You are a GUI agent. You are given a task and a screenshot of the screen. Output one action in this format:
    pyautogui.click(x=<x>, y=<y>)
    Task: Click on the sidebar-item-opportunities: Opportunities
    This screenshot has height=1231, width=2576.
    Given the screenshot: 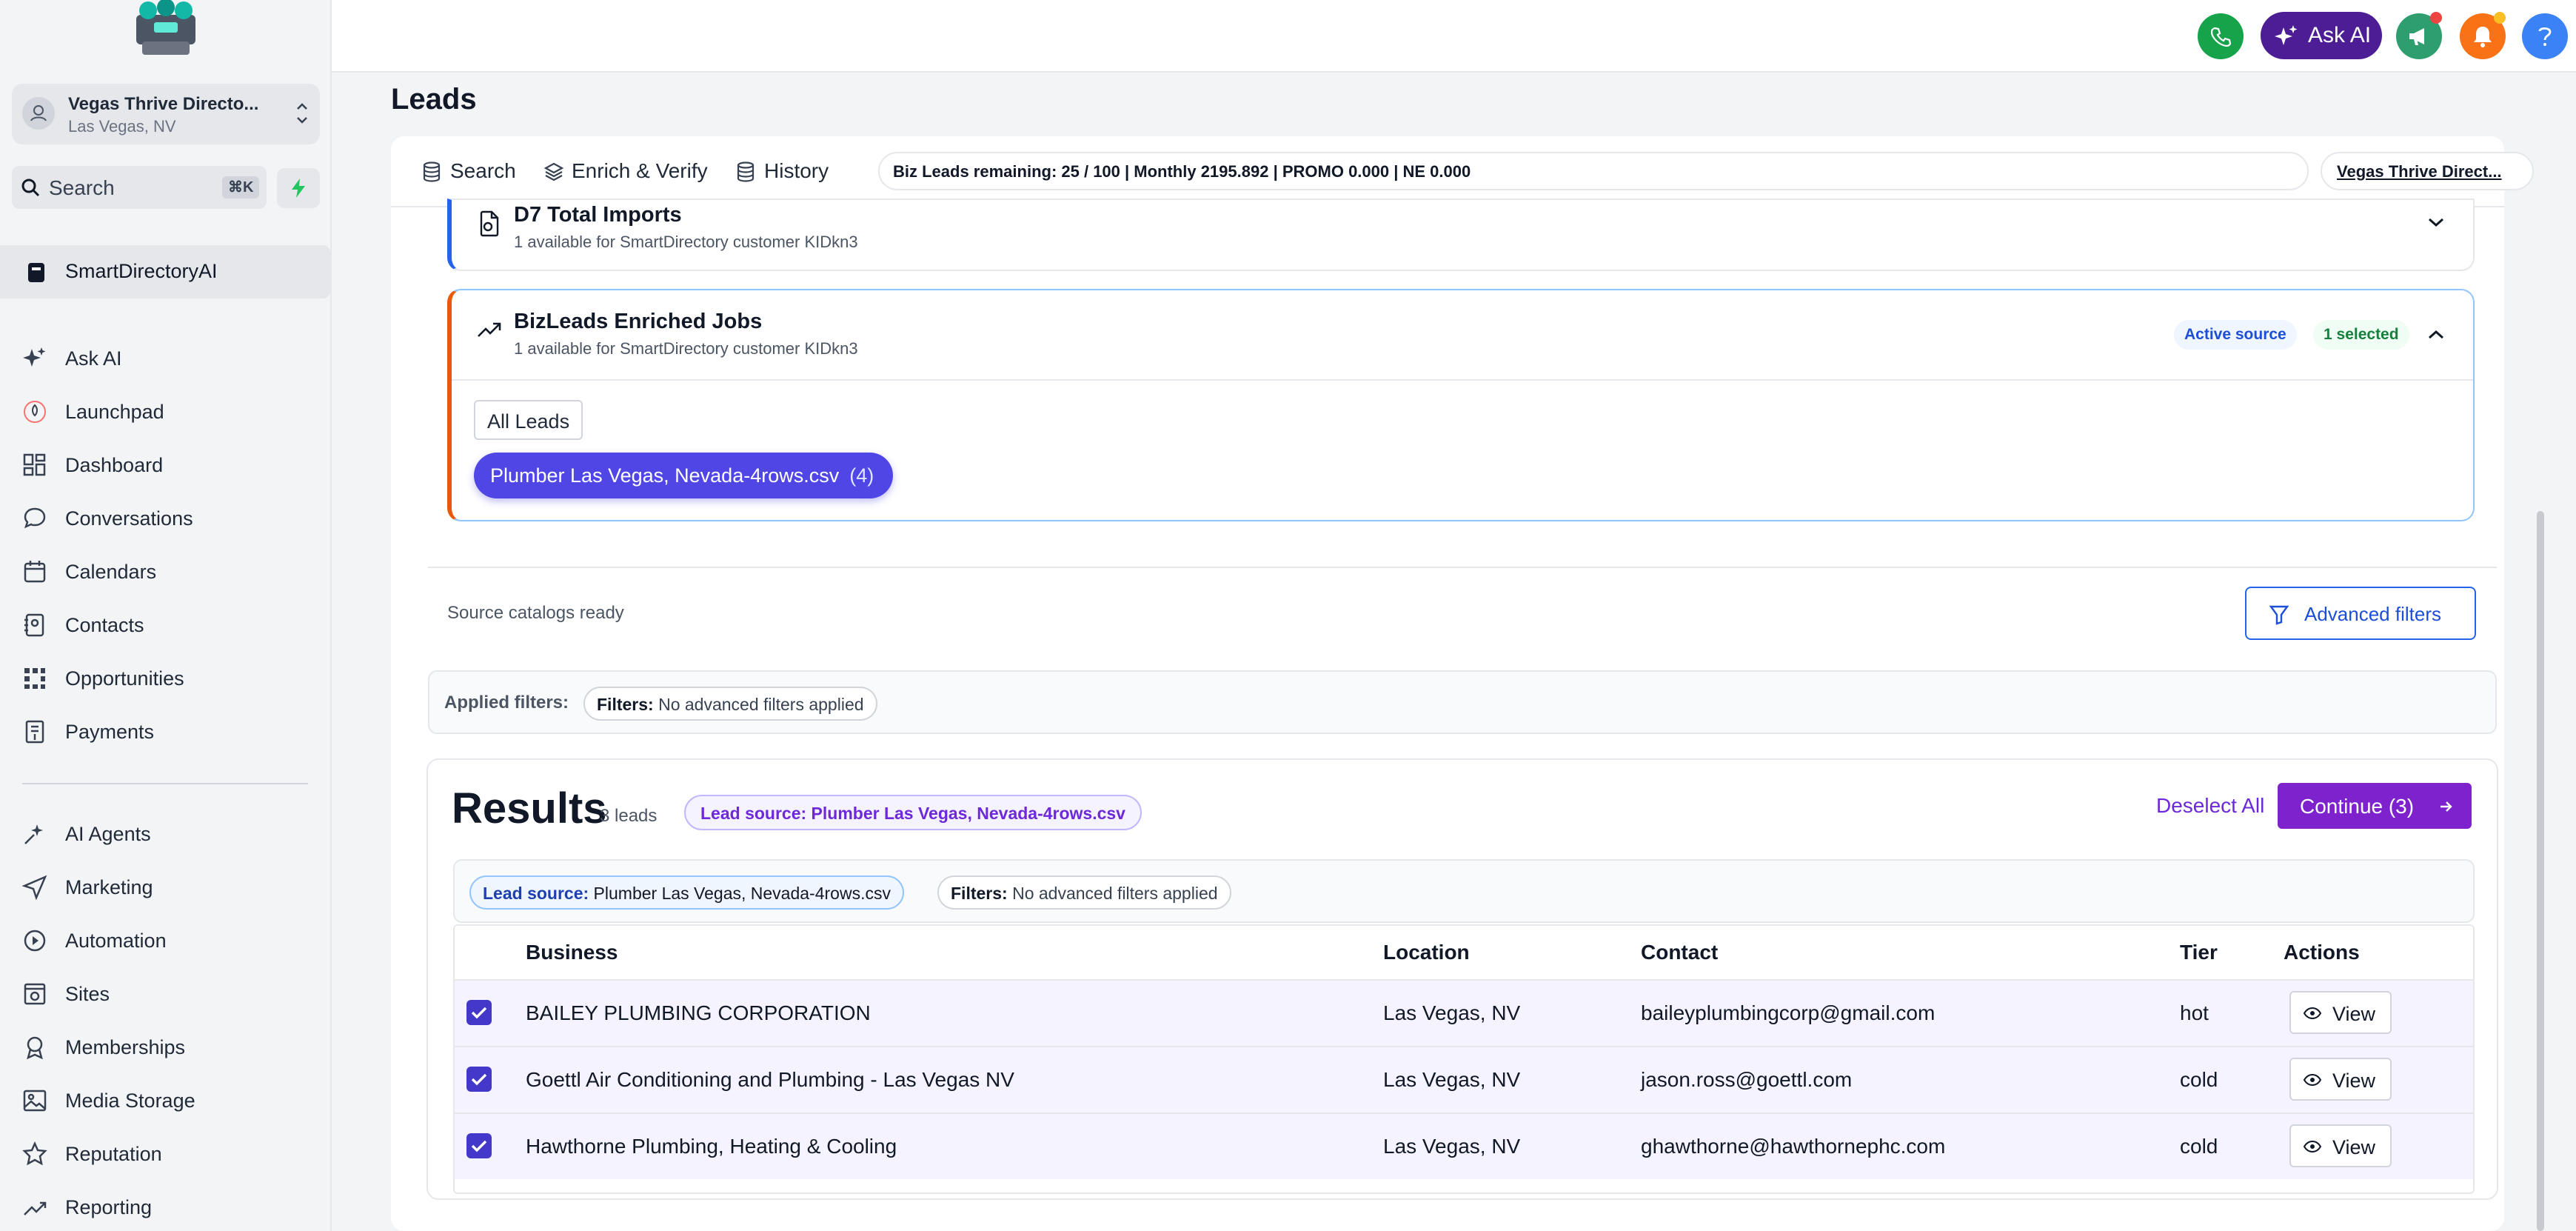 What is the action you would take?
    pyautogui.click(x=165, y=677)
    